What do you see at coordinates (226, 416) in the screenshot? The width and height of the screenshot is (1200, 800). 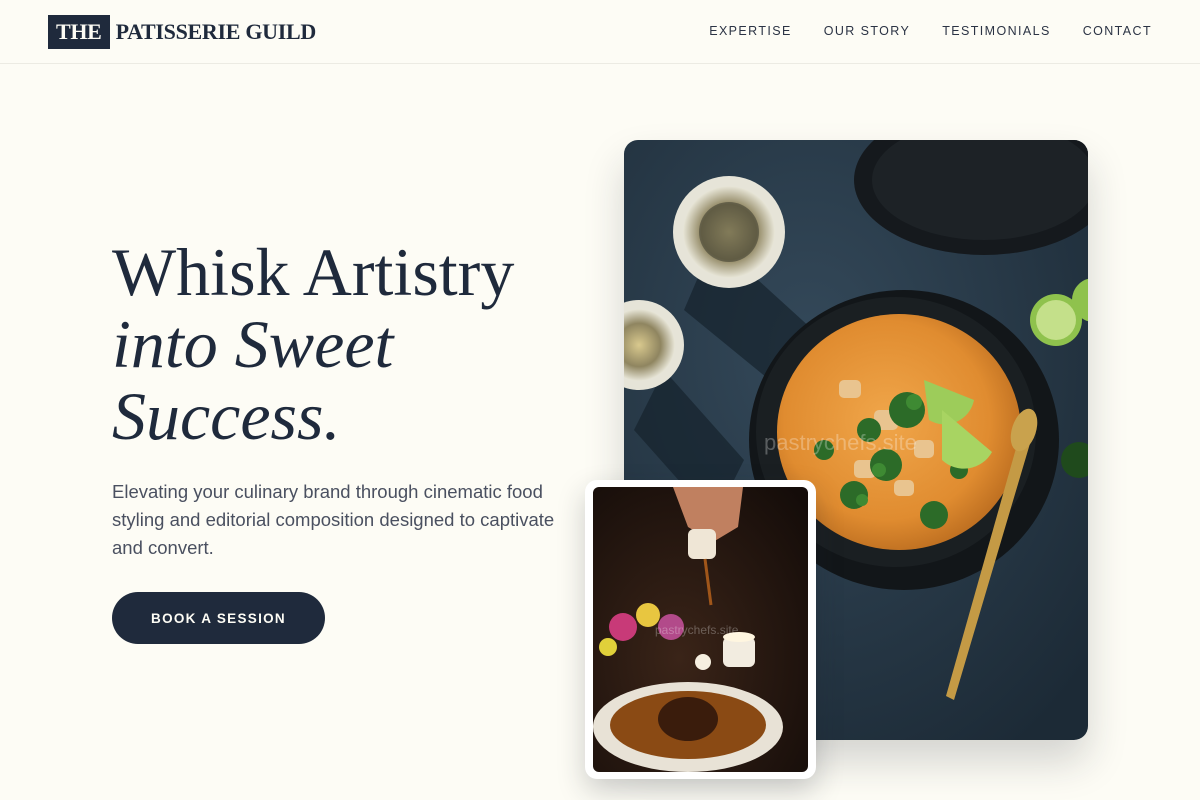 I see `headline-line-3: Success.` at bounding box center [226, 416].